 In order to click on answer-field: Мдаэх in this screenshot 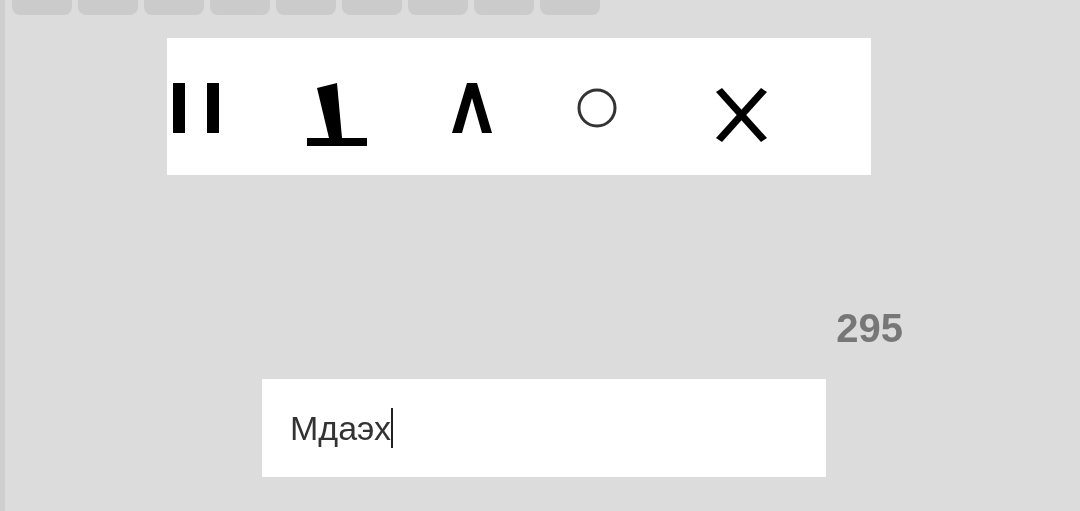, I will do `click(544, 428)`.